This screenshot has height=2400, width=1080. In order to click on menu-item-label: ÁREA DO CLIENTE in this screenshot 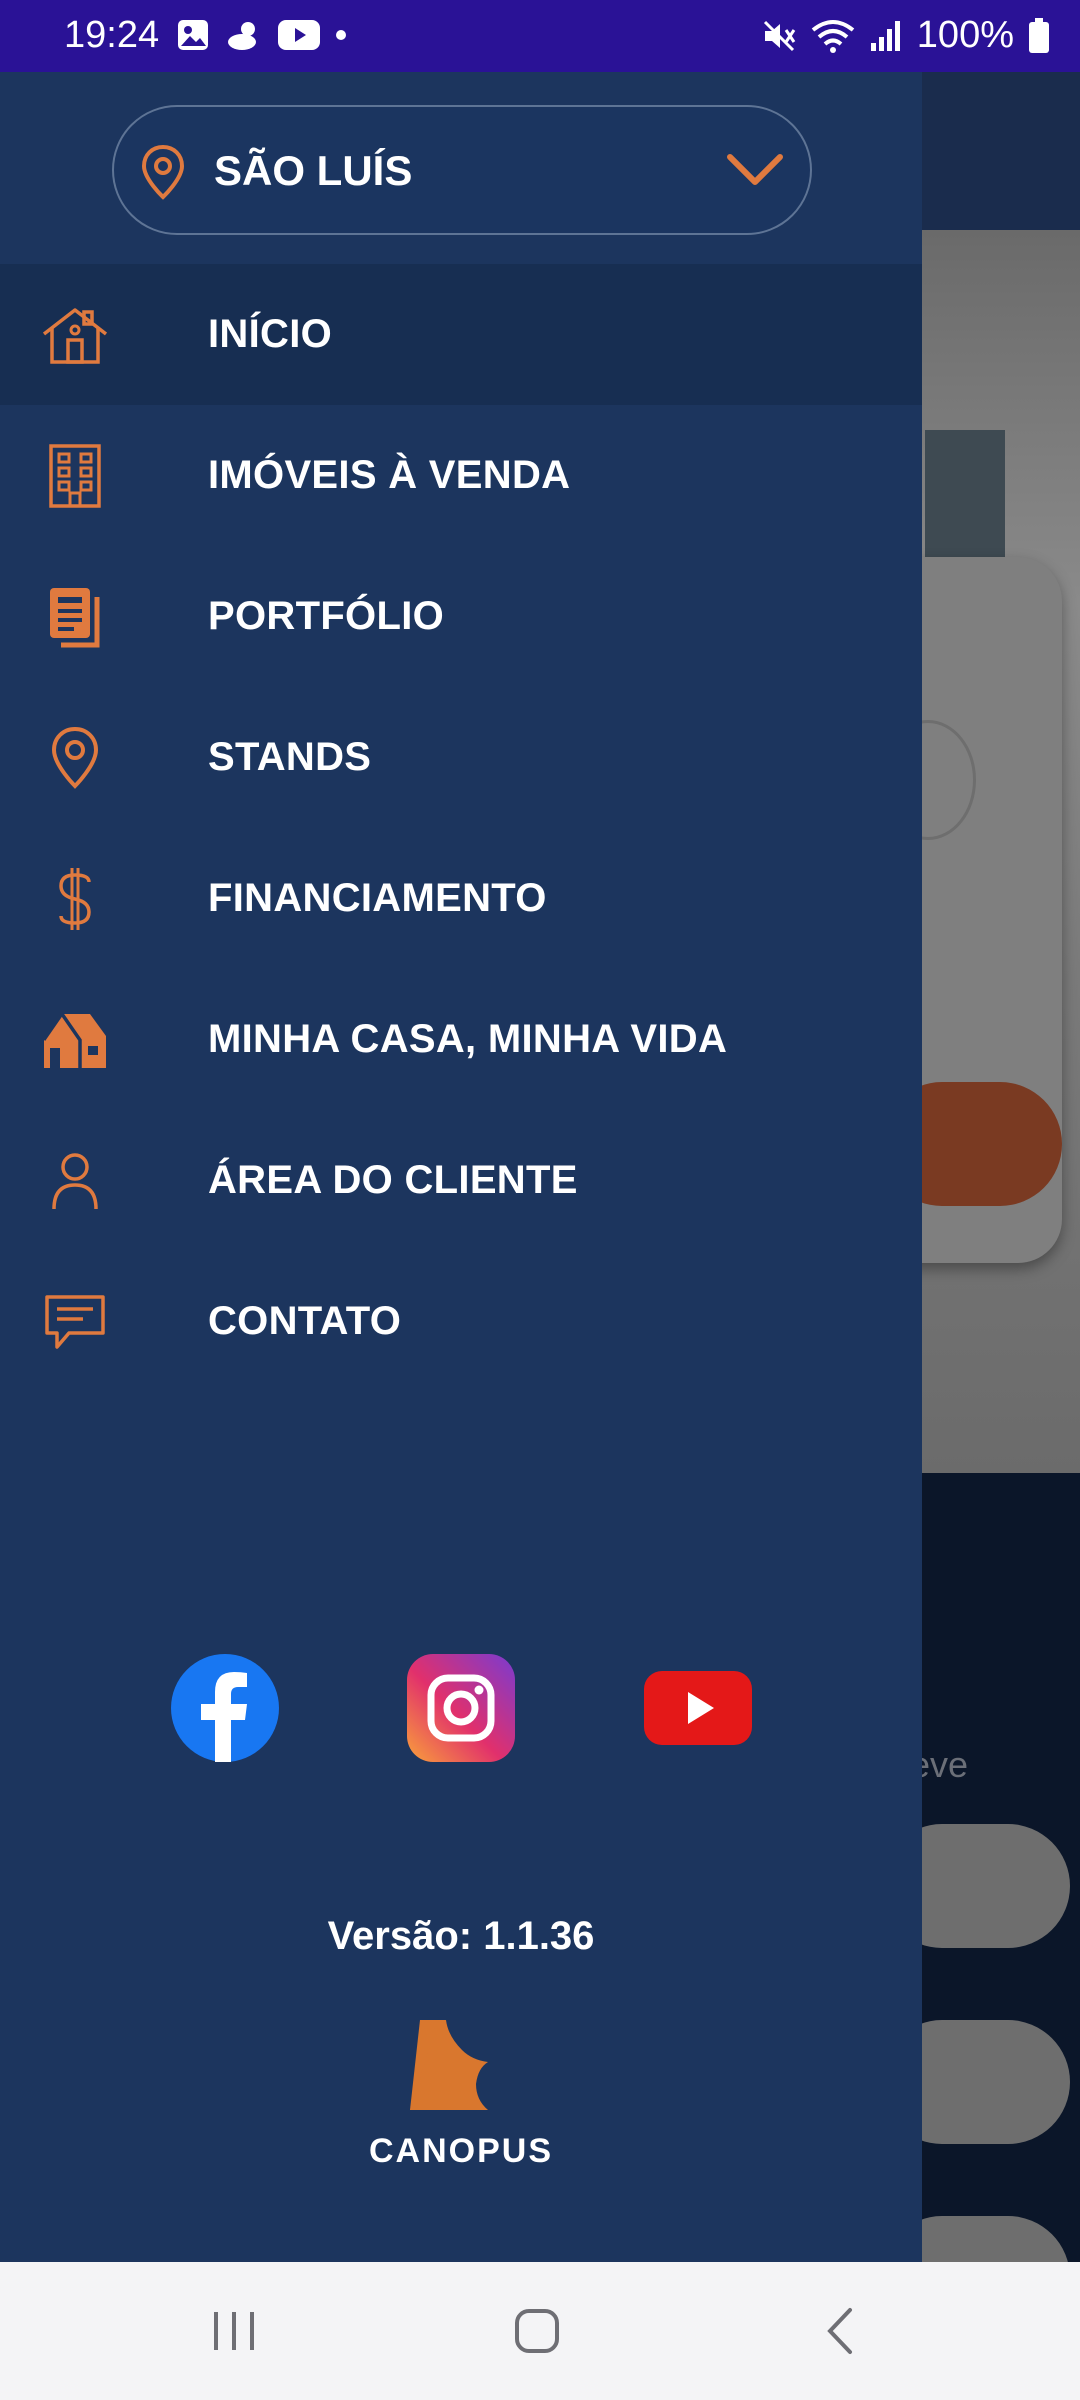, I will do `click(393, 1180)`.